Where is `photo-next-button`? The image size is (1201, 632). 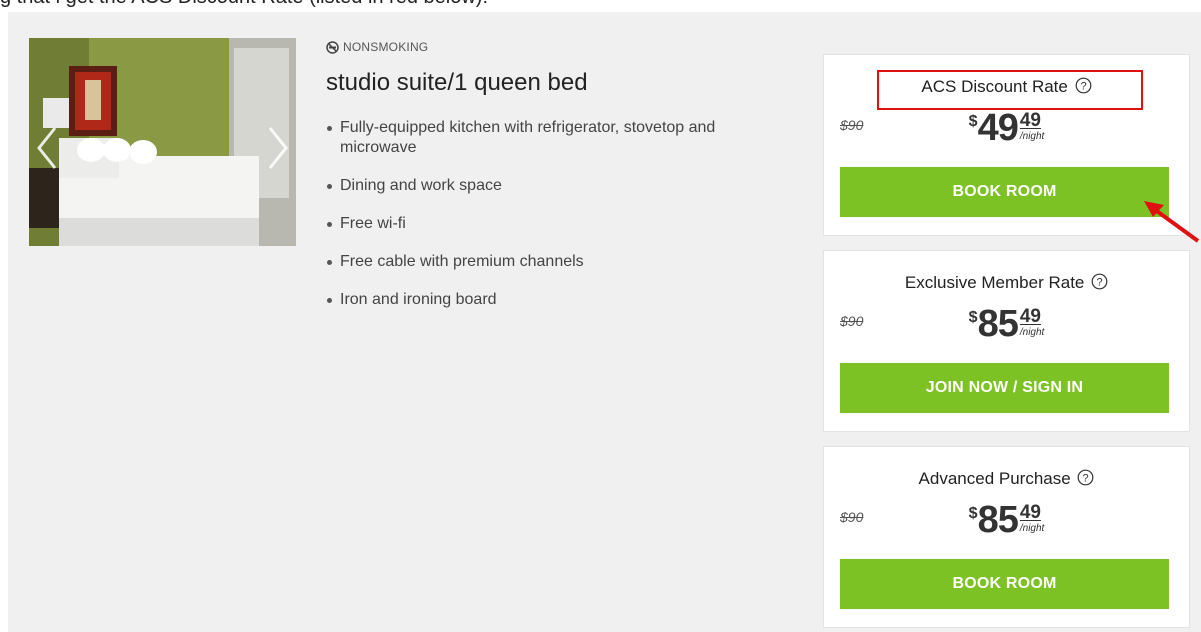 photo-next-button is located at coordinates (278, 148).